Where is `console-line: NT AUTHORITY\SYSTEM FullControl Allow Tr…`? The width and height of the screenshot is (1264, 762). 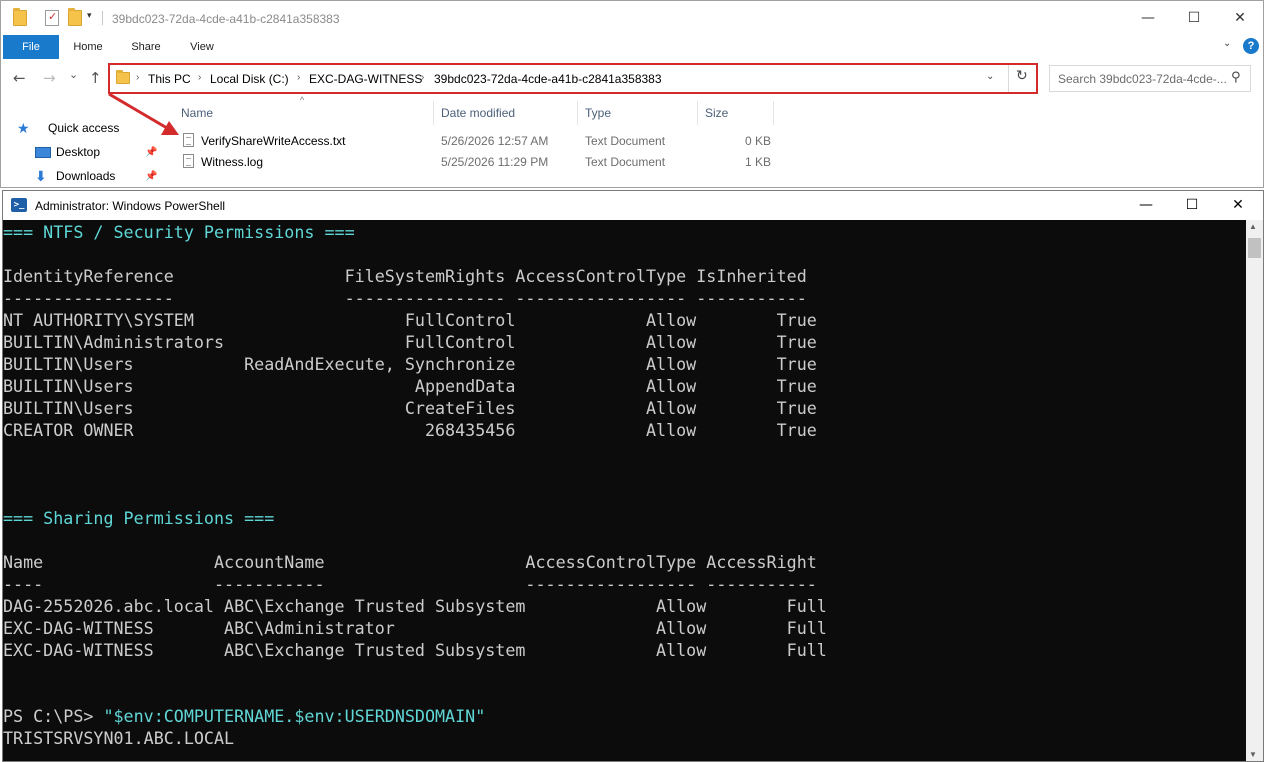
console-line: NT AUTHORITY\SYSTEM FullControl Allow Tr… is located at coordinates (410, 320).